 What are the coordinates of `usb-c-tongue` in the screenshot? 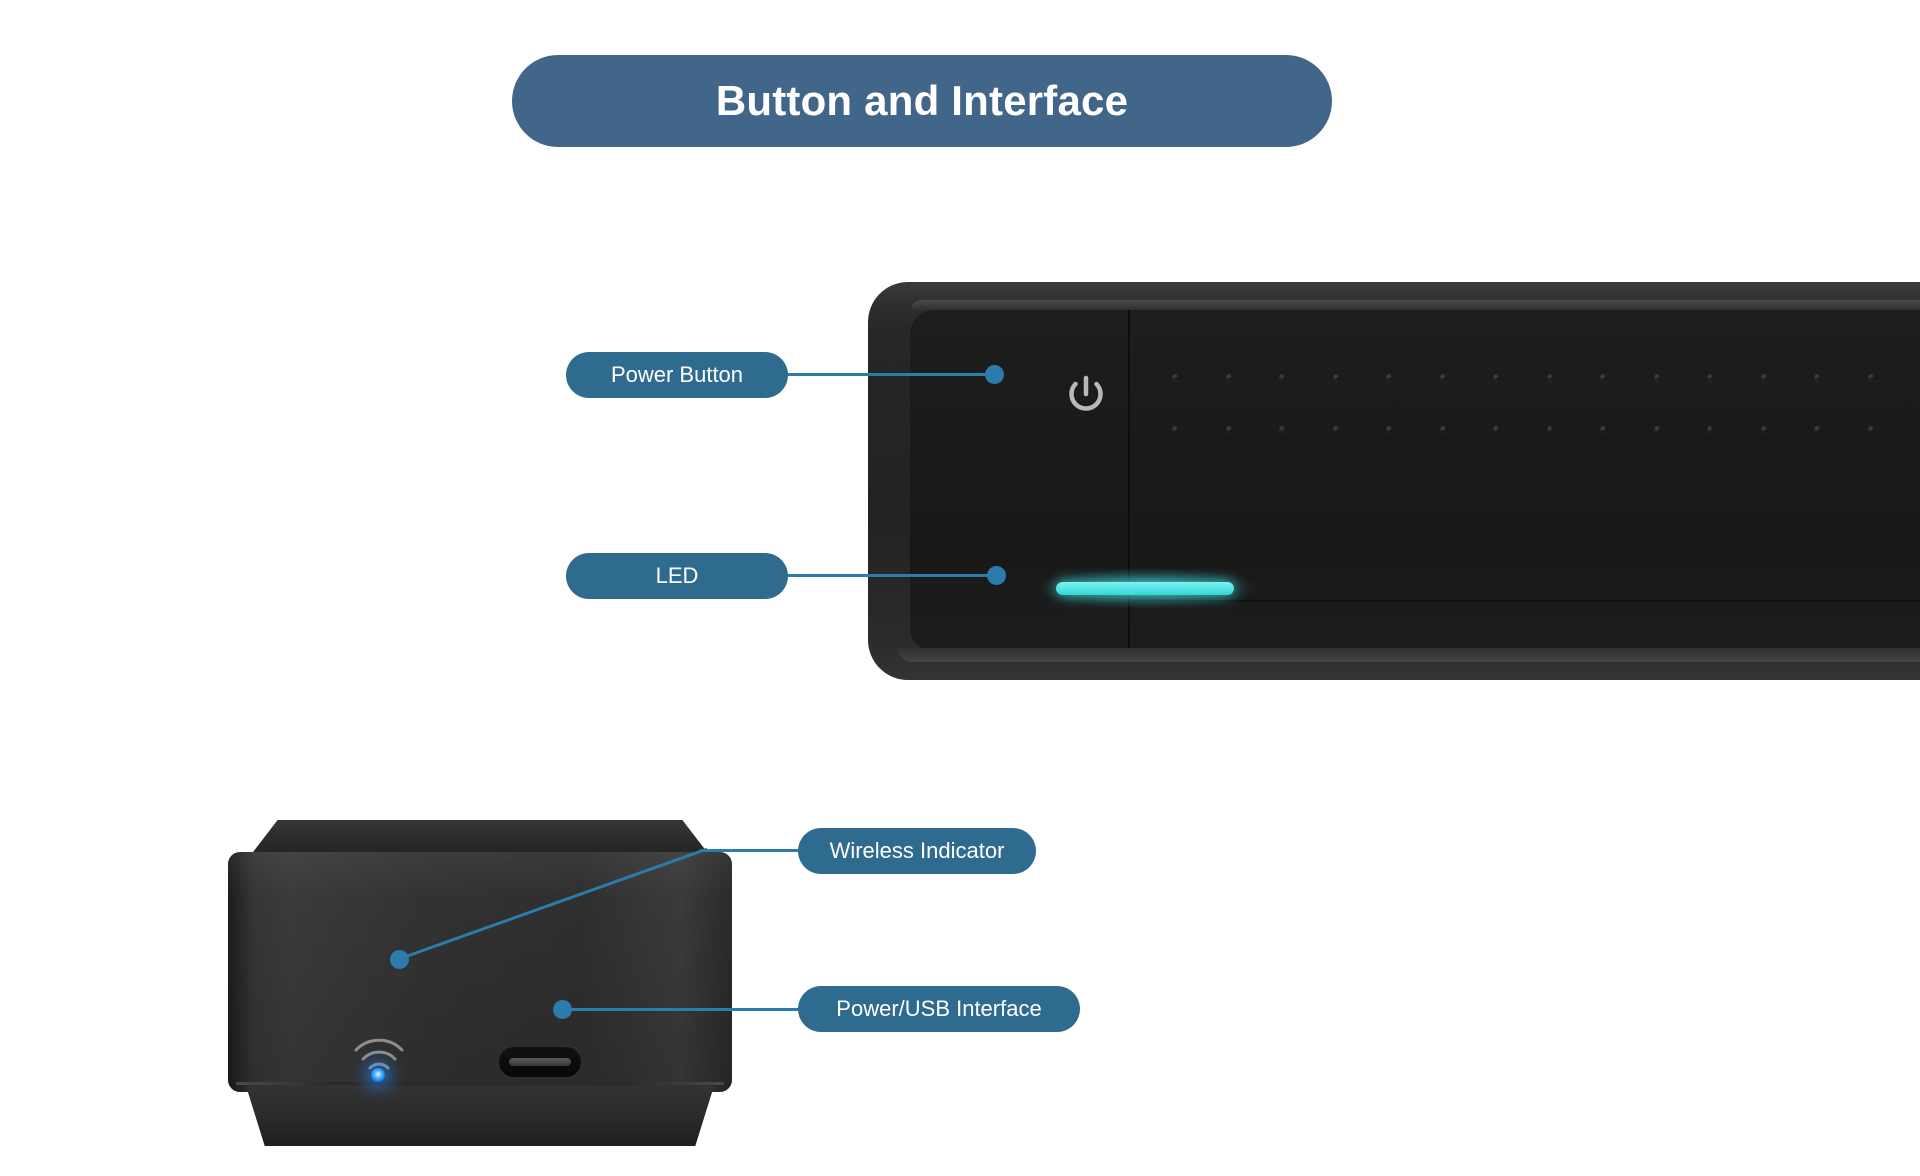 It's located at (540, 1062).